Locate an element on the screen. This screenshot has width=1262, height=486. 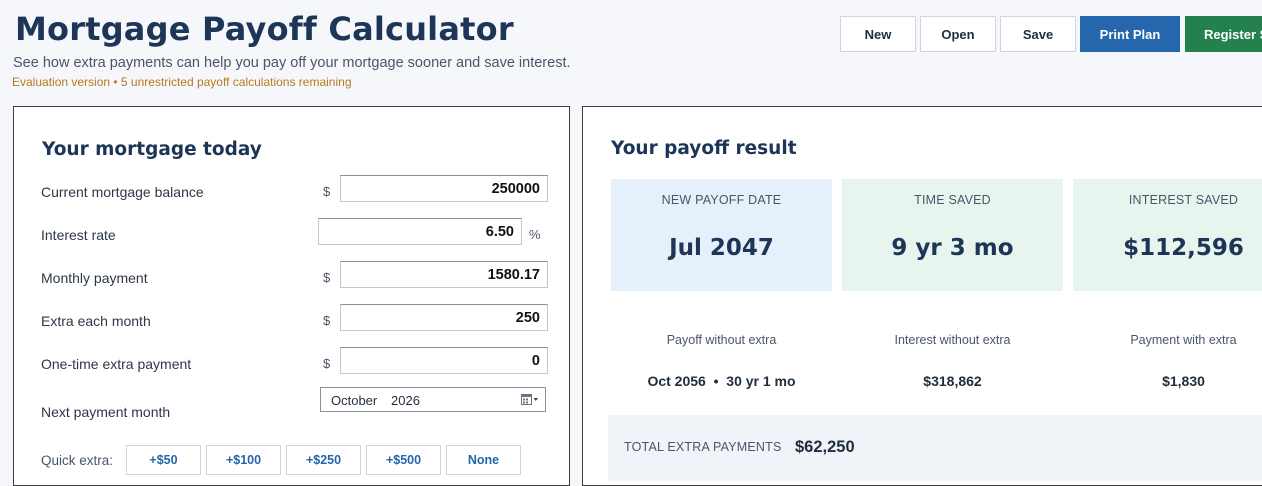
card-value: Jul 2047 is located at coordinates (721, 248).